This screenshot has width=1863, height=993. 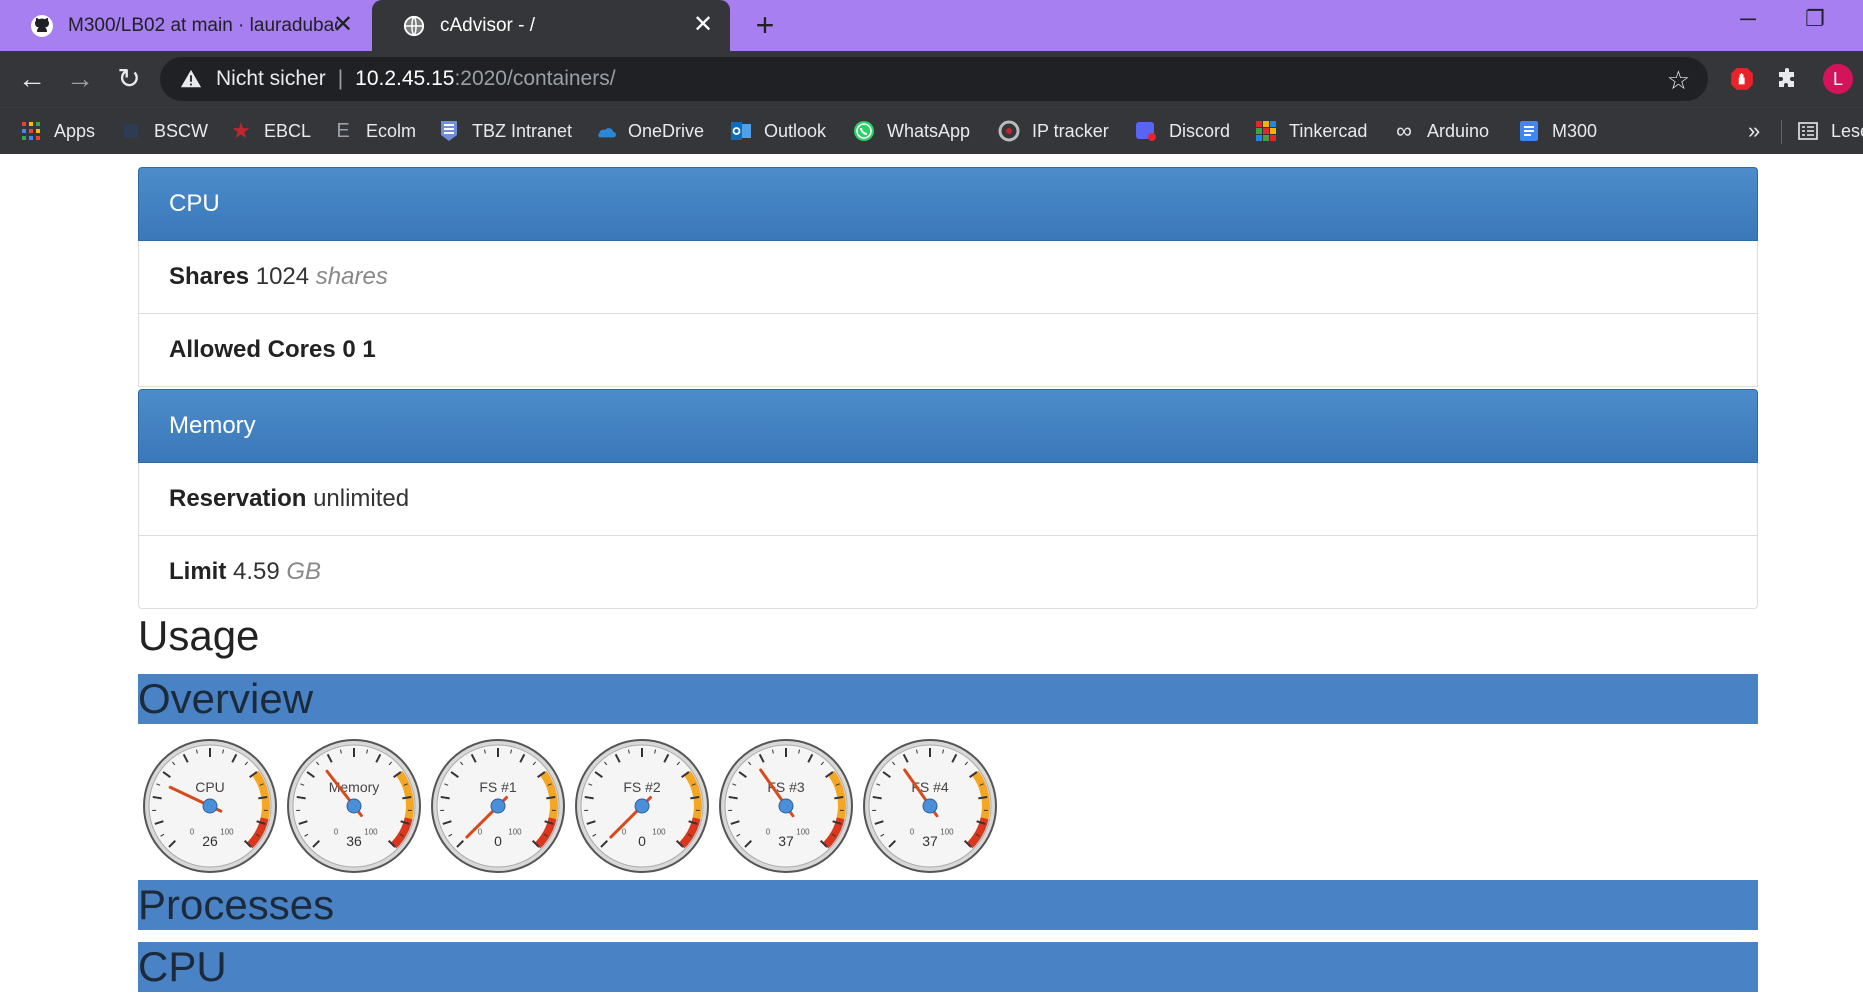 What do you see at coordinates (405, 78) in the screenshot?
I see `url-host: 10.2.45.15` at bounding box center [405, 78].